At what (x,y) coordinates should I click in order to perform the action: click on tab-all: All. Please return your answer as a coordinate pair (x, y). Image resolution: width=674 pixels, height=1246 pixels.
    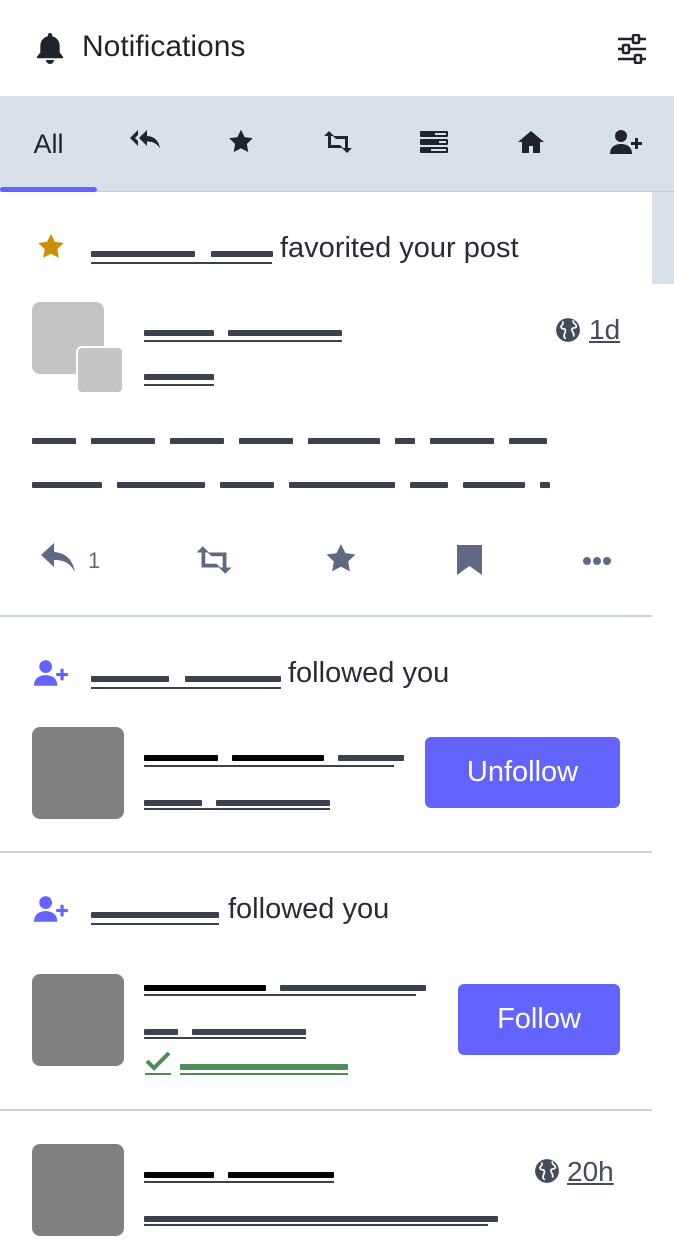
    Looking at the image, I should click on (48, 144).